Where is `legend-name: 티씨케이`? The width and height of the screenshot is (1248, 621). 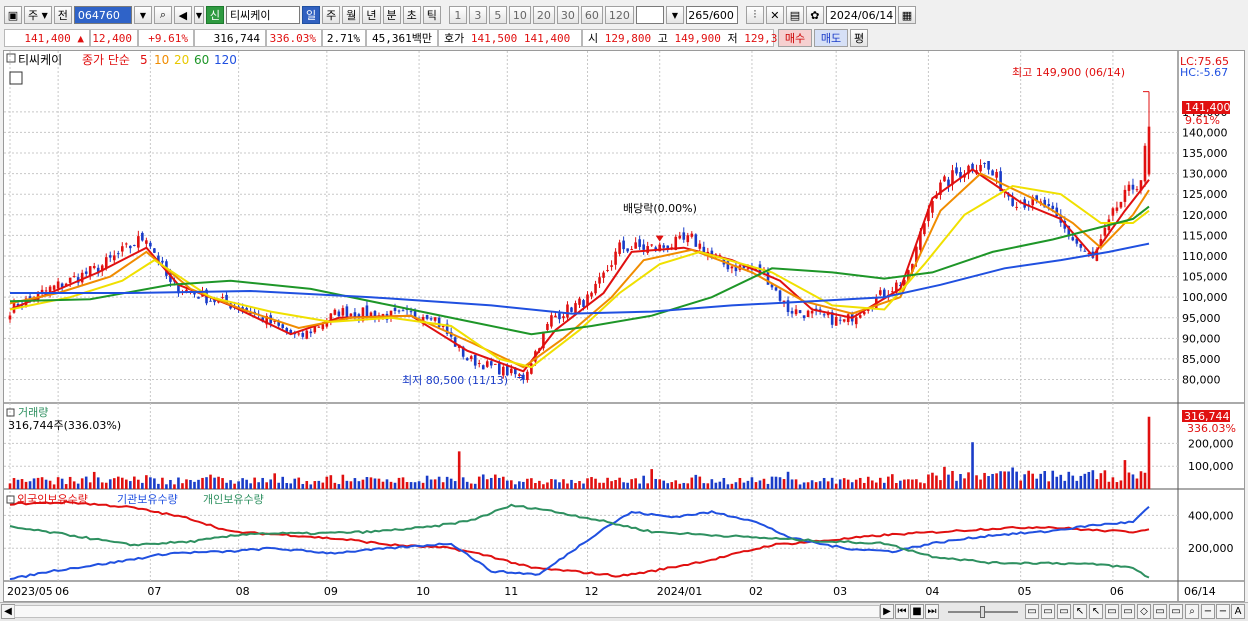
legend-name: 티씨케이 is located at coordinates (40, 60).